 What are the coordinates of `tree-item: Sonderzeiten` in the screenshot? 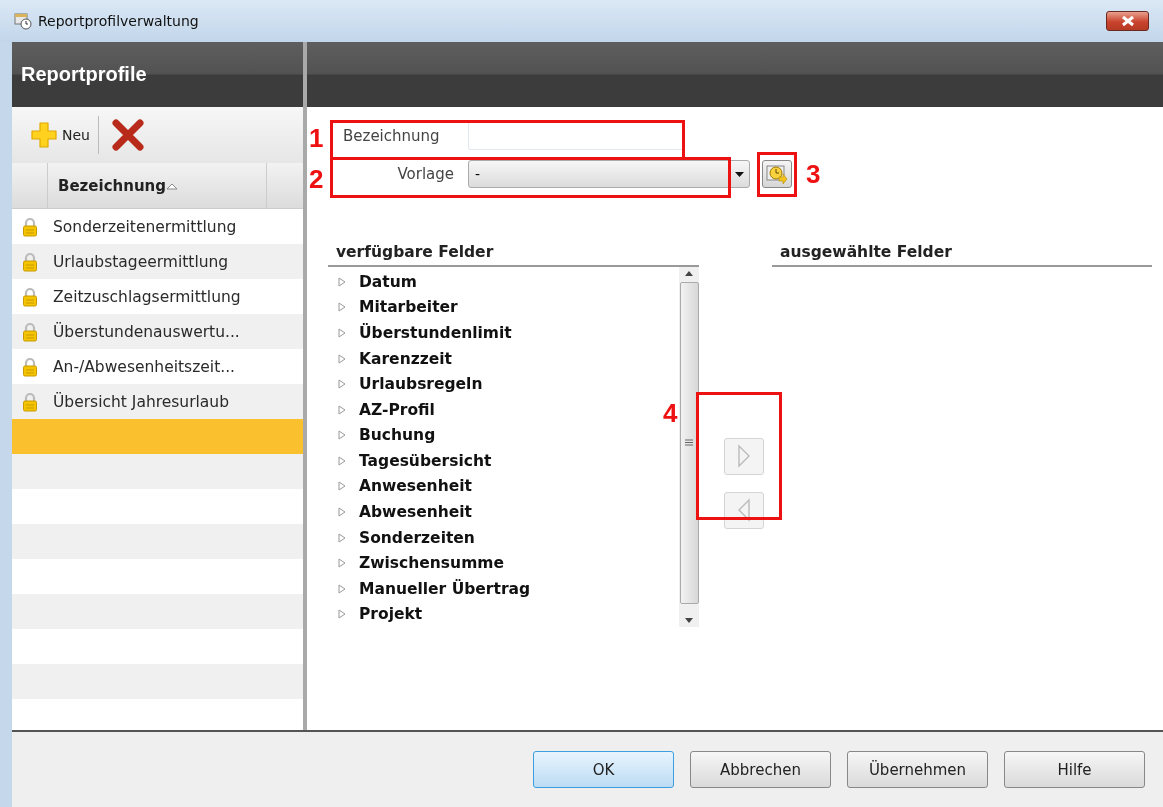 It's located at (401, 537).